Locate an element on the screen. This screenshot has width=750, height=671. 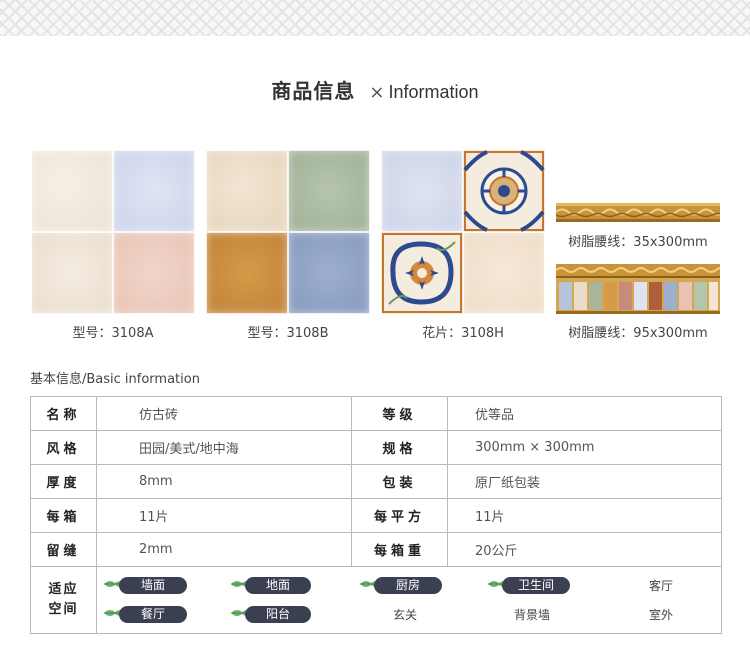
product-caption-3108h: 花片：3108H is located at coordinates (463, 333).